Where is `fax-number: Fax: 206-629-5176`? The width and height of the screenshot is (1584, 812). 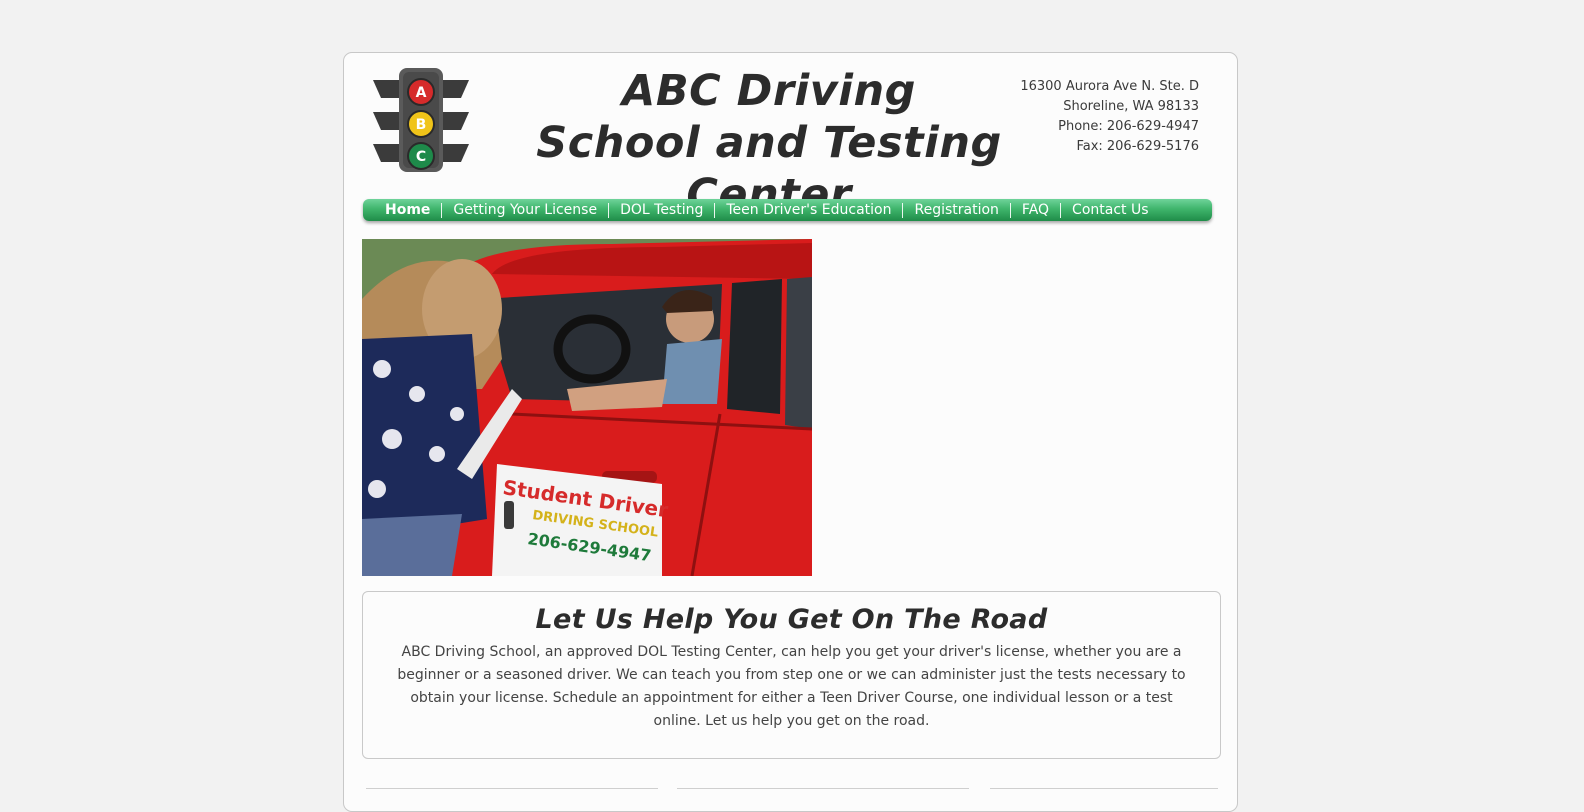 fax-number: Fax: 206-629-5176 is located at coordinates (1137, 146).